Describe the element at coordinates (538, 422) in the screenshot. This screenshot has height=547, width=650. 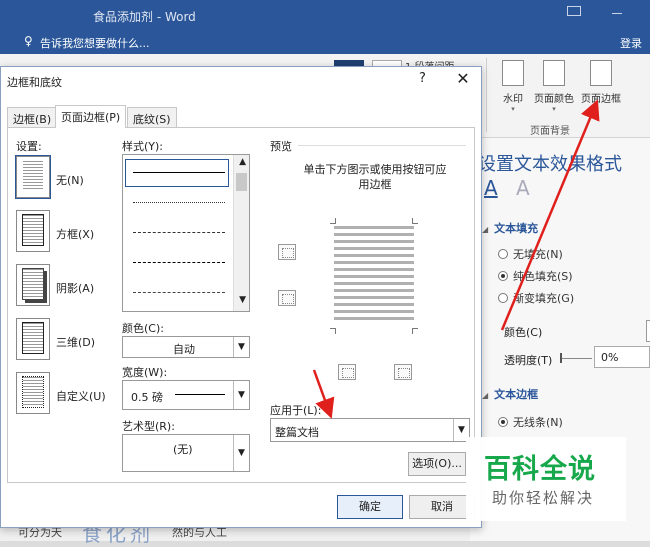
I see `no-line-label: 无线条(N)` at that location.